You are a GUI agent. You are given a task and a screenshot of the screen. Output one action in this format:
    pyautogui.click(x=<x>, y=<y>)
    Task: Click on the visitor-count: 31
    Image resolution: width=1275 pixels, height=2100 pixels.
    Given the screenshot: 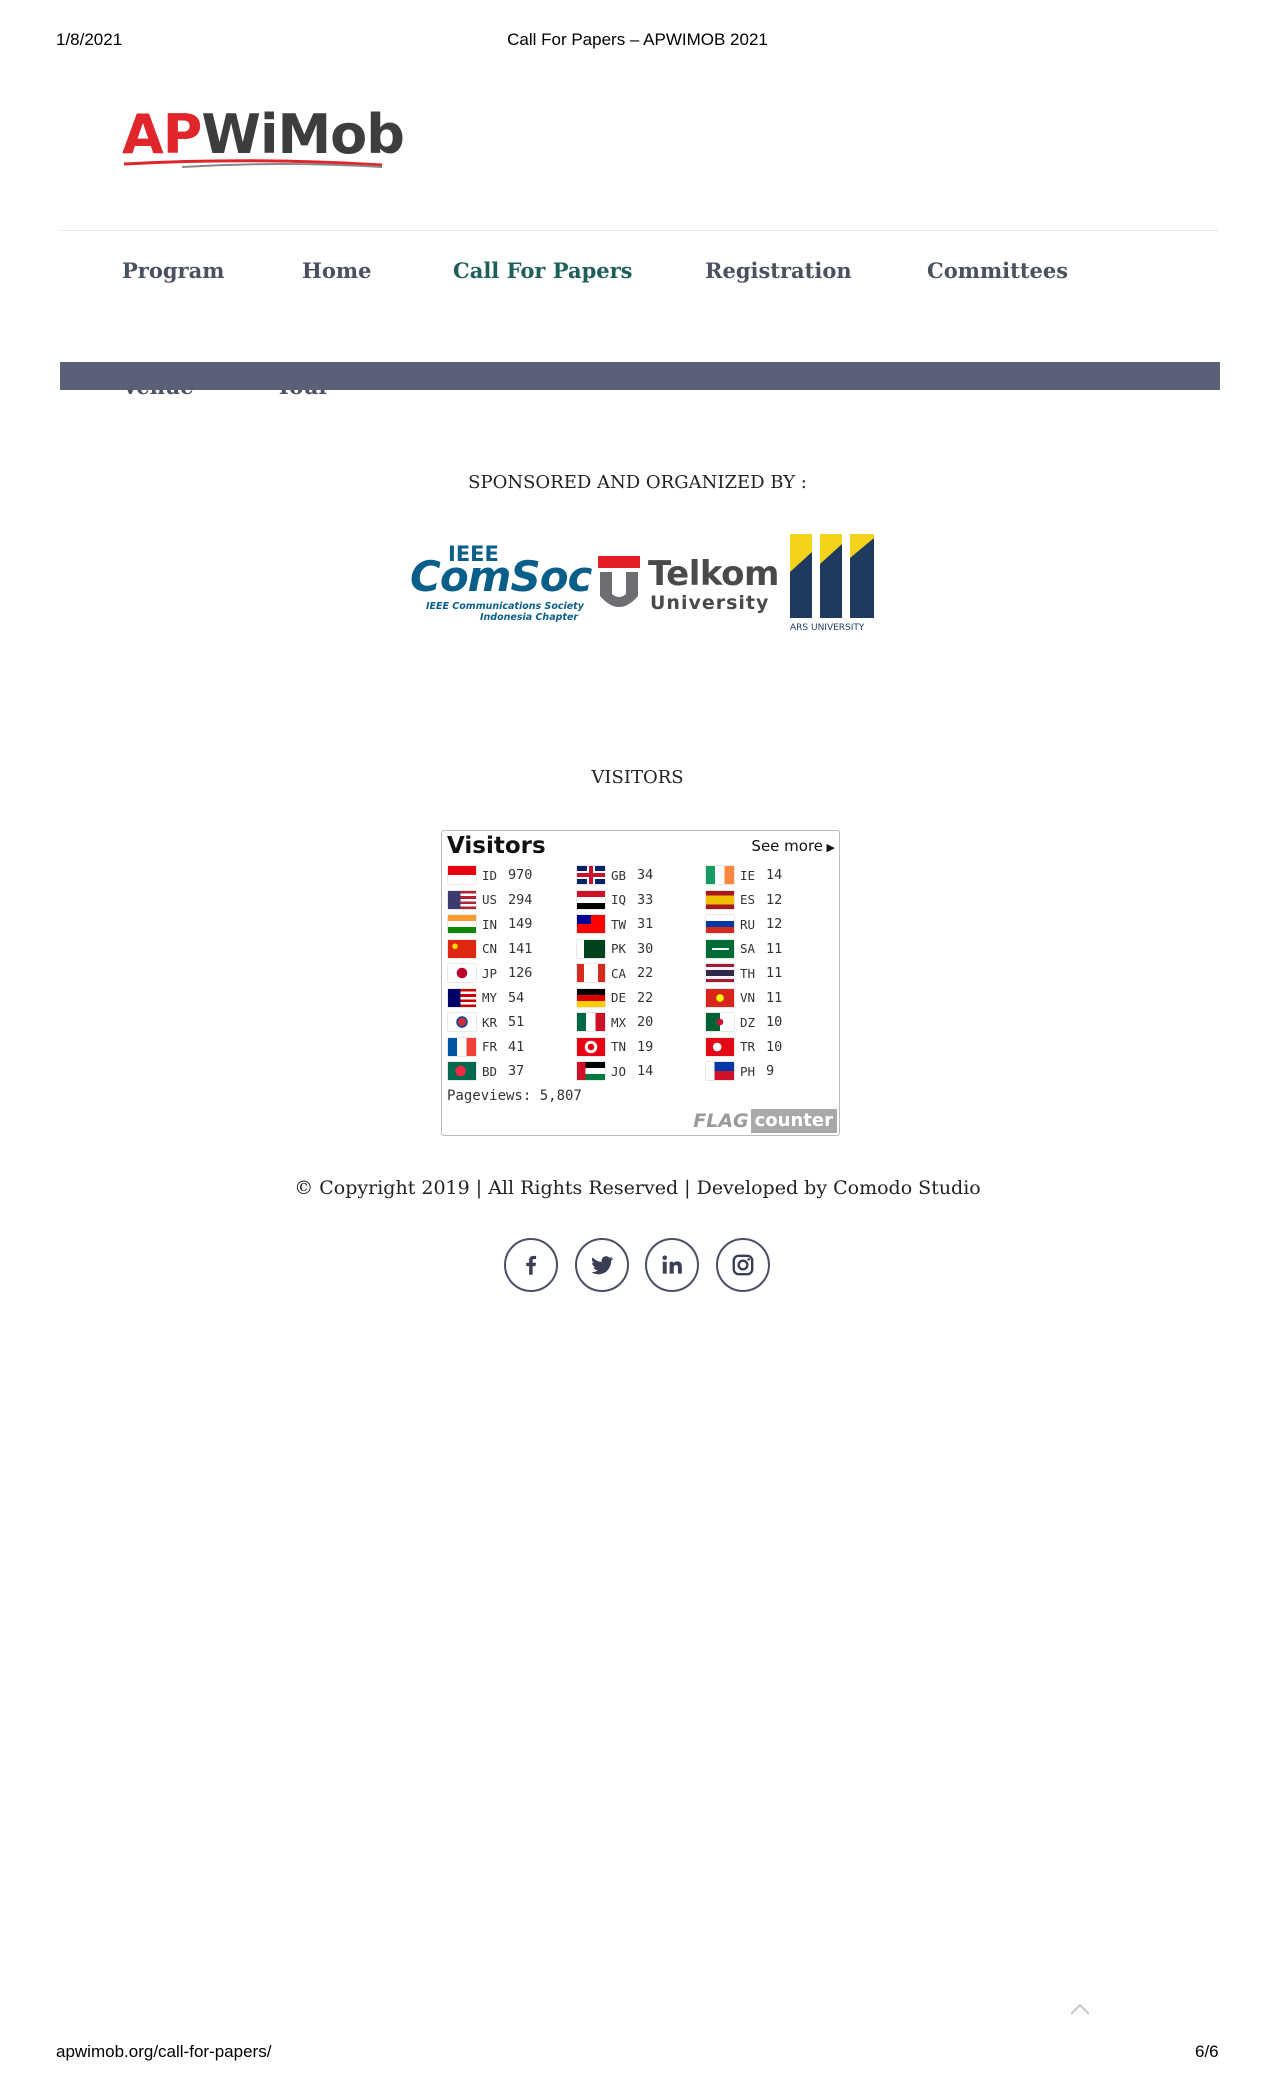 What is the action you would take?
    pyautogui.click(x=645, y=924)
    